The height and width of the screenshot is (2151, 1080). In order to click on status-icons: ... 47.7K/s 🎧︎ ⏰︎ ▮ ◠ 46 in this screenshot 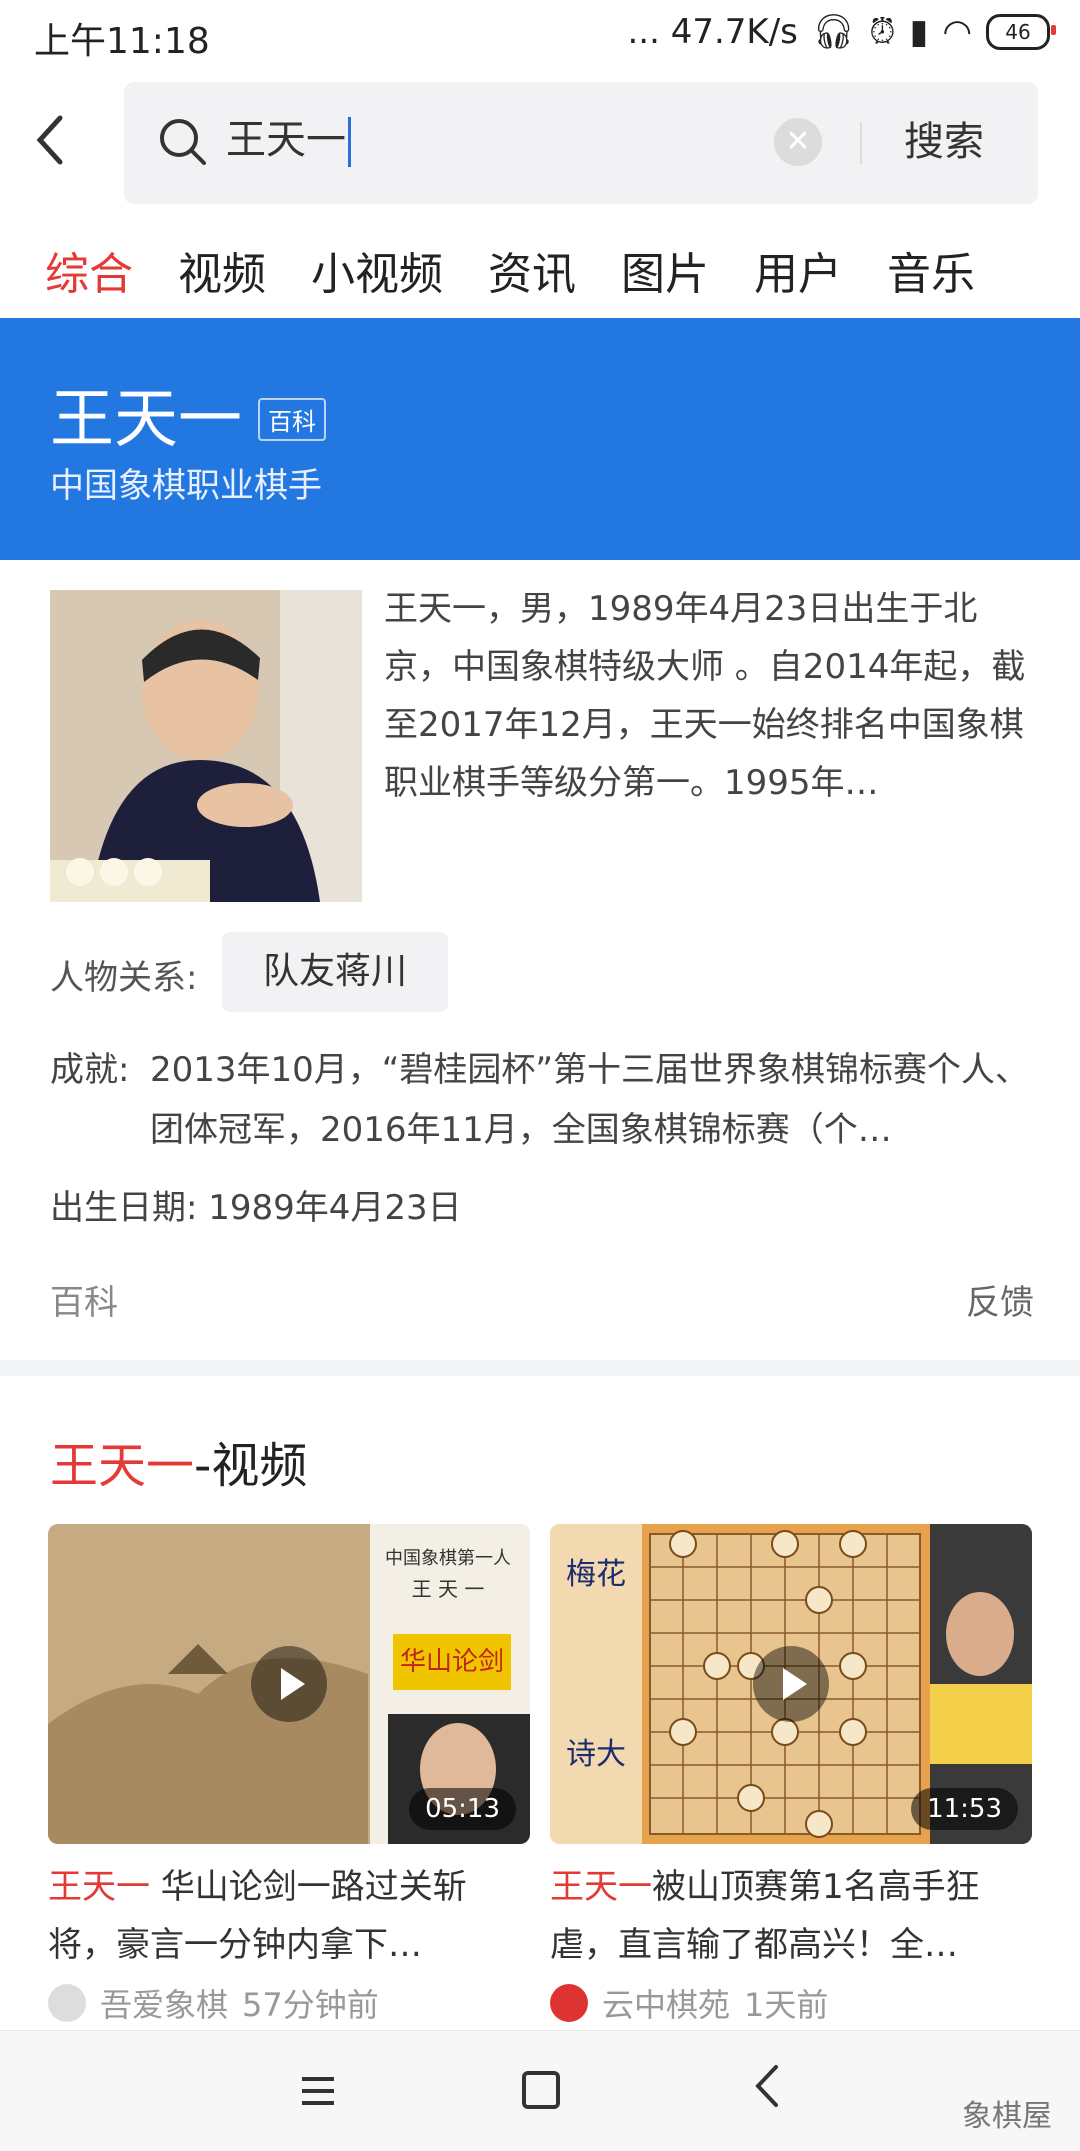, I will do `click(841, 32)`.